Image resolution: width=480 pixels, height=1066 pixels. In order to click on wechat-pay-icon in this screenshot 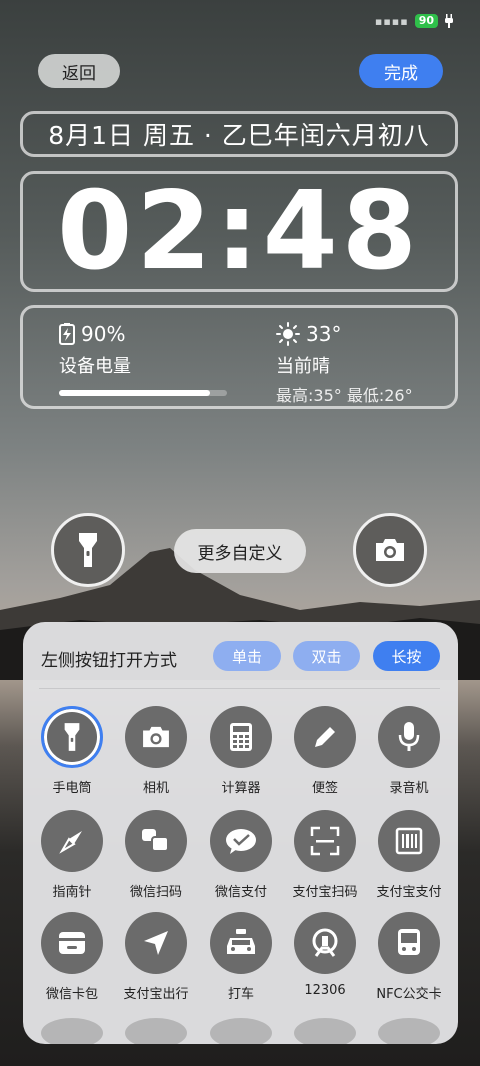, I will do `click(241, 841)`.